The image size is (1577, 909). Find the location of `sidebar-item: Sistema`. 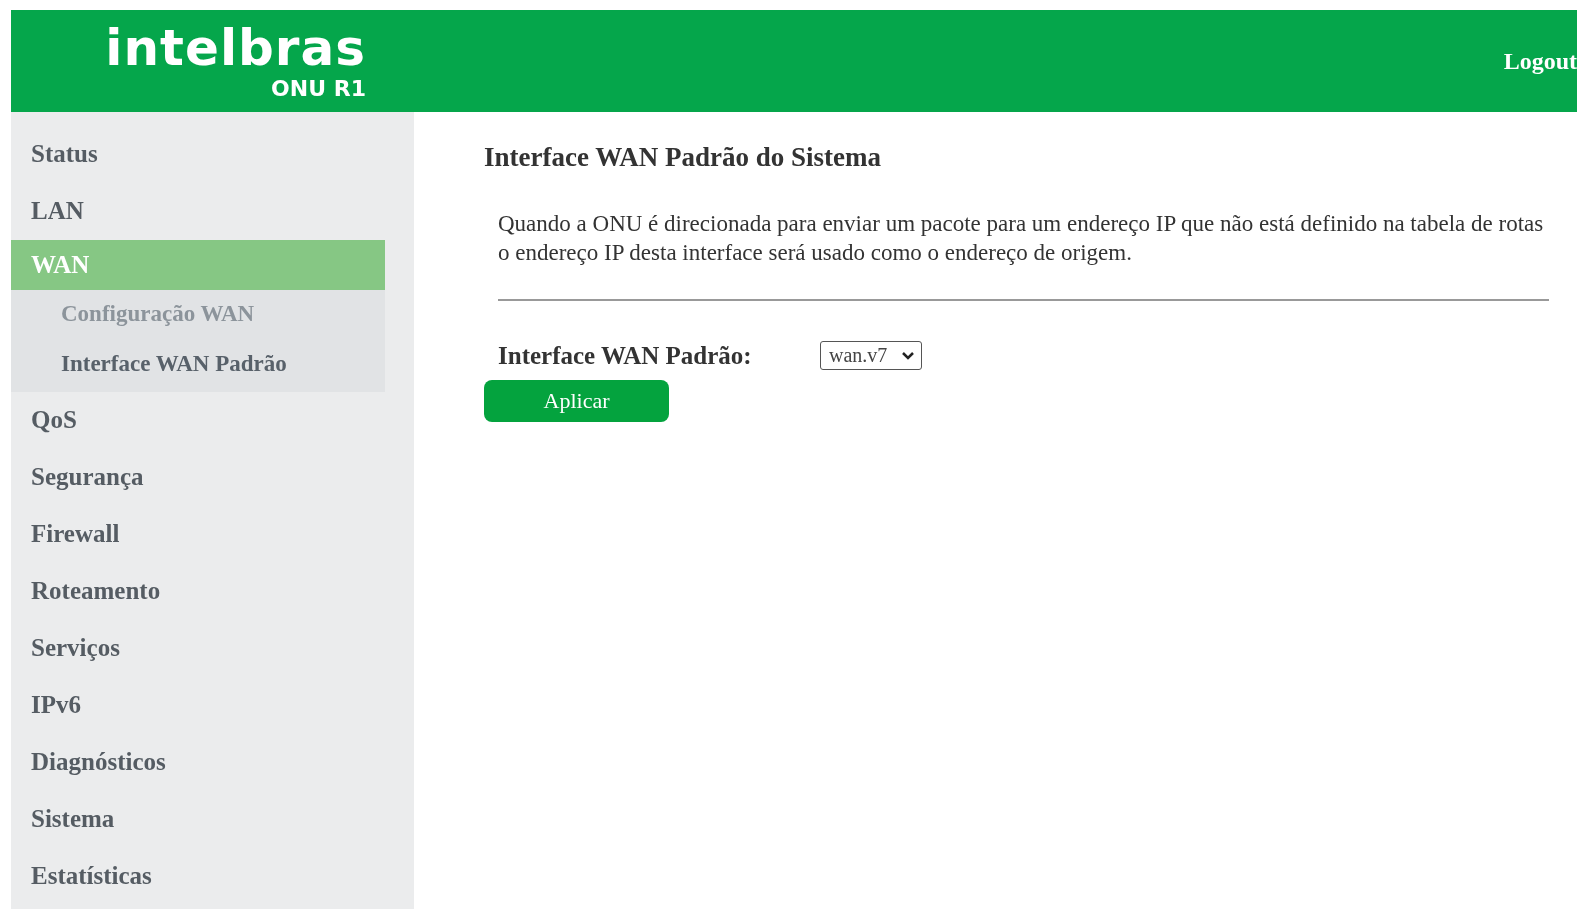

sidebar-item: Sistema is located at coordinates (198, 819).